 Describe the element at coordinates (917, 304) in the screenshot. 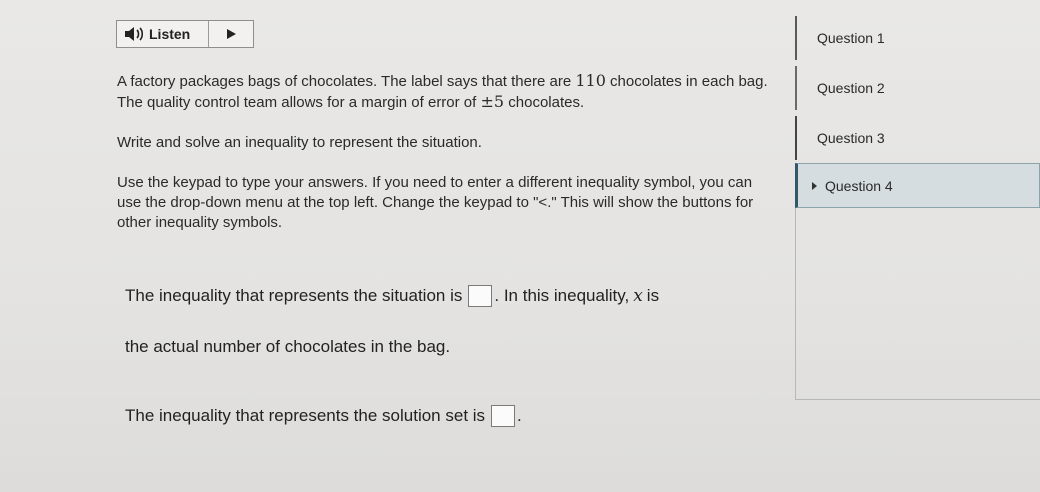

I see `question-panel-frame` at that location.